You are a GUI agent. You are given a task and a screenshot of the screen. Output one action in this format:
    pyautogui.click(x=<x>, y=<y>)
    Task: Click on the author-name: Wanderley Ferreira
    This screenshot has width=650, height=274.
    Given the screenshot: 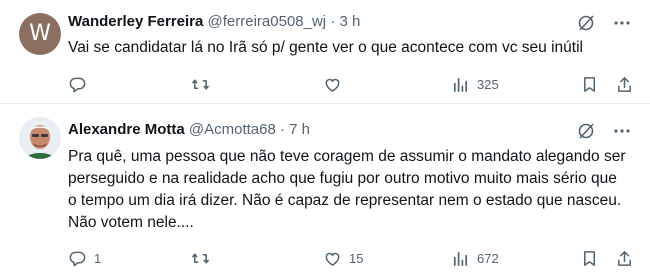 What is the action you would take?
    pyautogui.click(x=135, y=21)
    